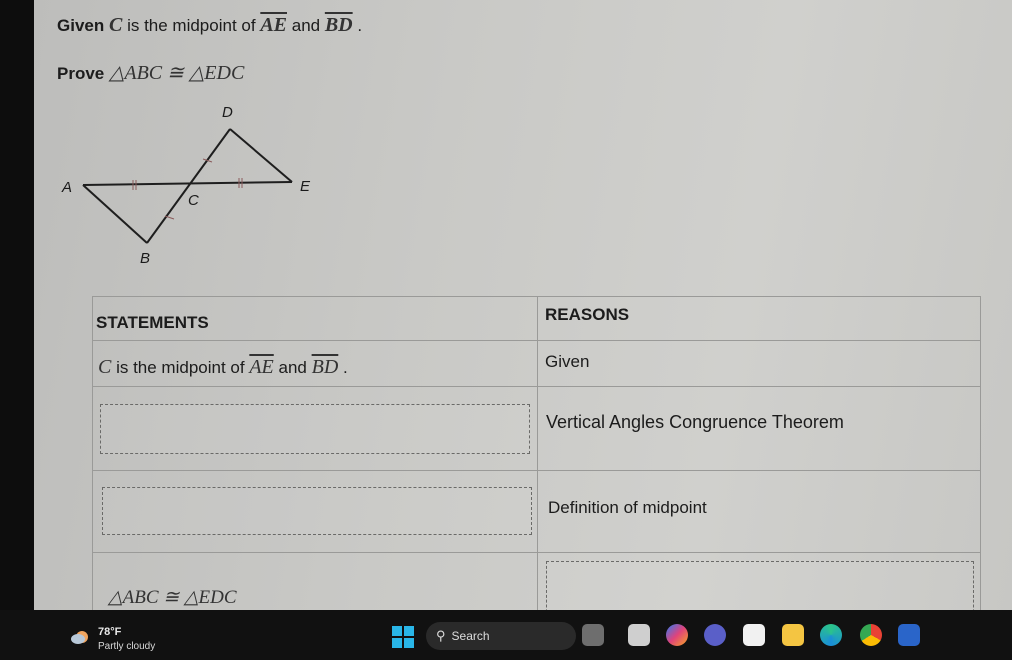 The height and width of the screenshot is (660, 1012). I want to click on reason-row-3: Definition of midpoint, so click(627, 507).